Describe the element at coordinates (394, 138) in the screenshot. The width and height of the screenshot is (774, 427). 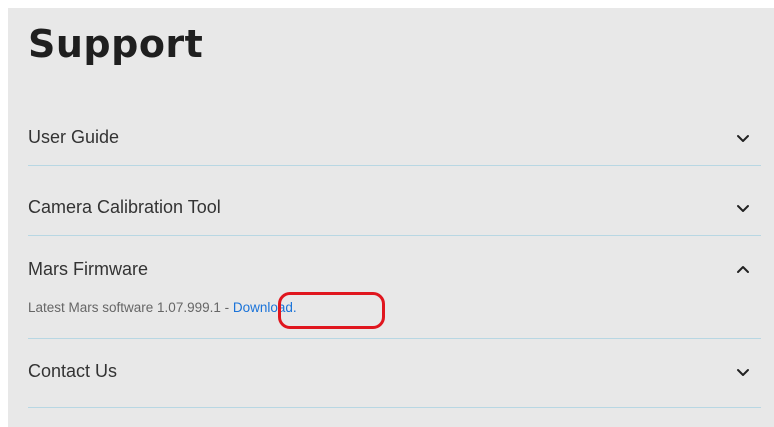
I see `accordion-item-user-guide: User Guide` at that location.